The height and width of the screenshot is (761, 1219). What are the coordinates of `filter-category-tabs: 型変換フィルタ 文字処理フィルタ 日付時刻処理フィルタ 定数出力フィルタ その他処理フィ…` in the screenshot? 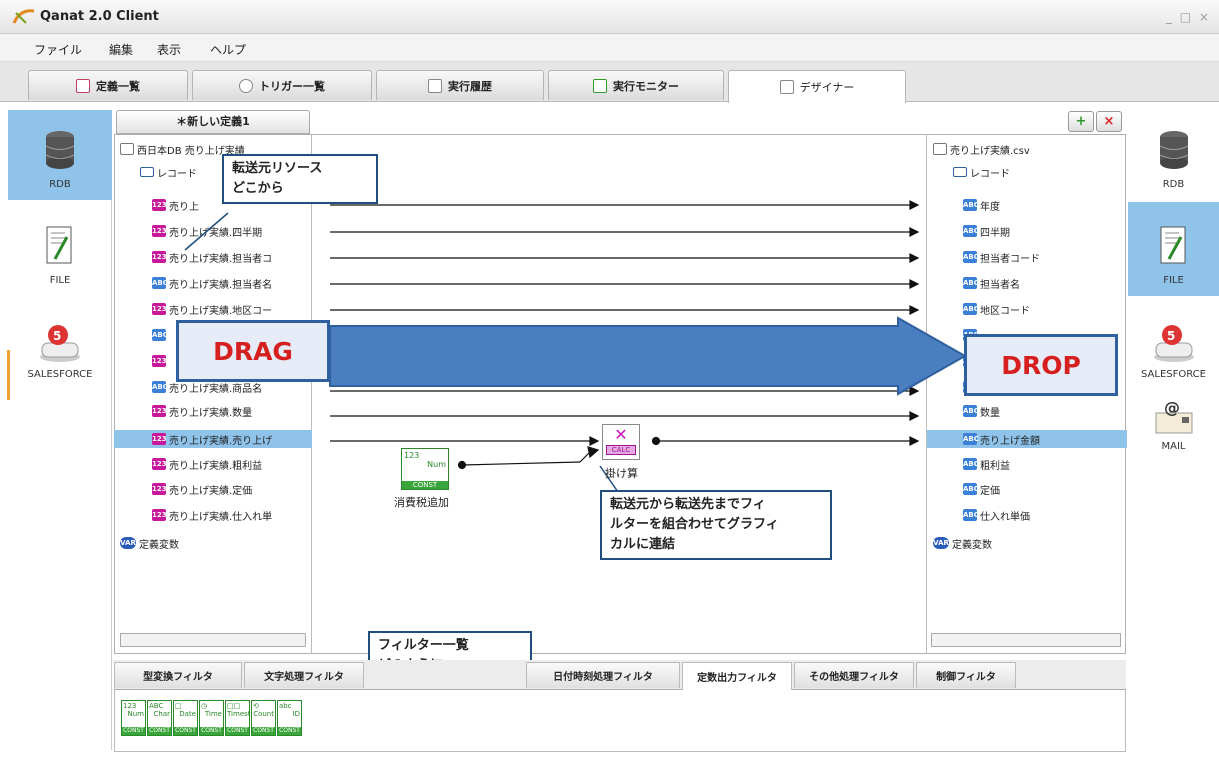 It's located at (620, 675).